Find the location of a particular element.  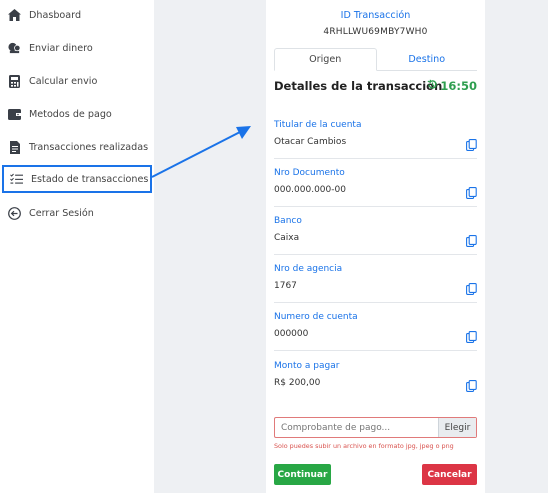

calculator-icon is located at coordinates (14, 81).